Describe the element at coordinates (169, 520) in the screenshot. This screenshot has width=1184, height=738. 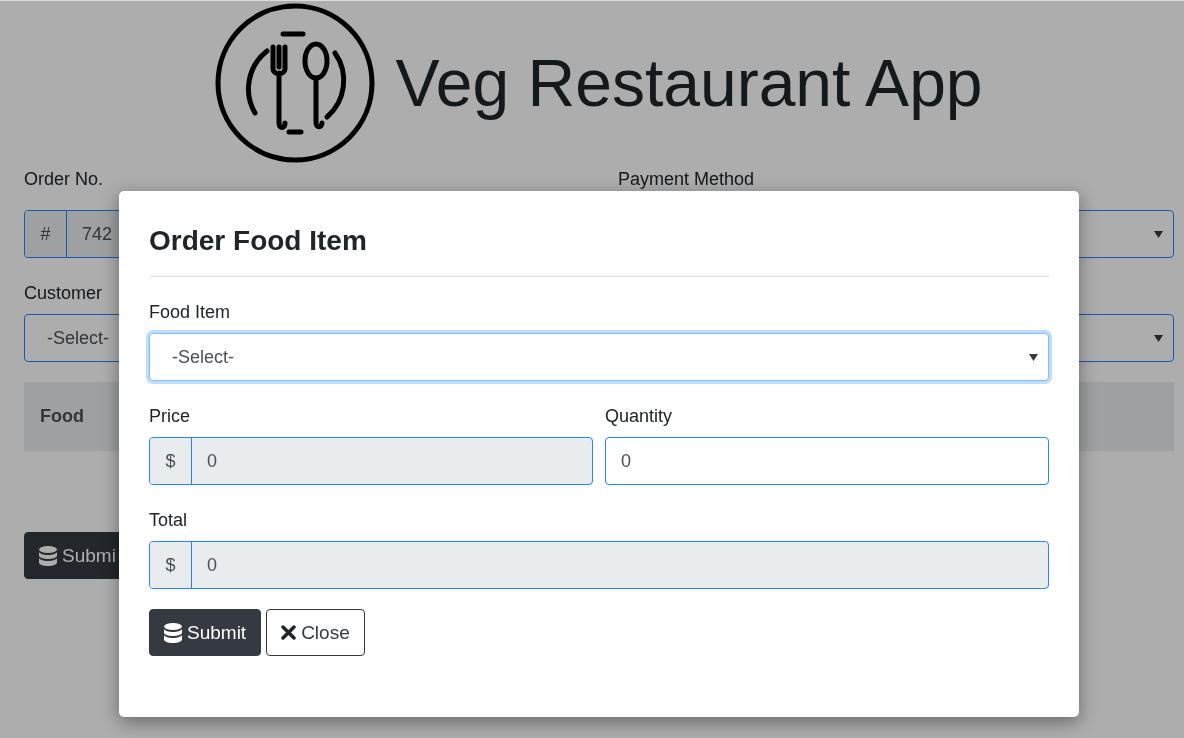
I see `field-label: Total` at that location.